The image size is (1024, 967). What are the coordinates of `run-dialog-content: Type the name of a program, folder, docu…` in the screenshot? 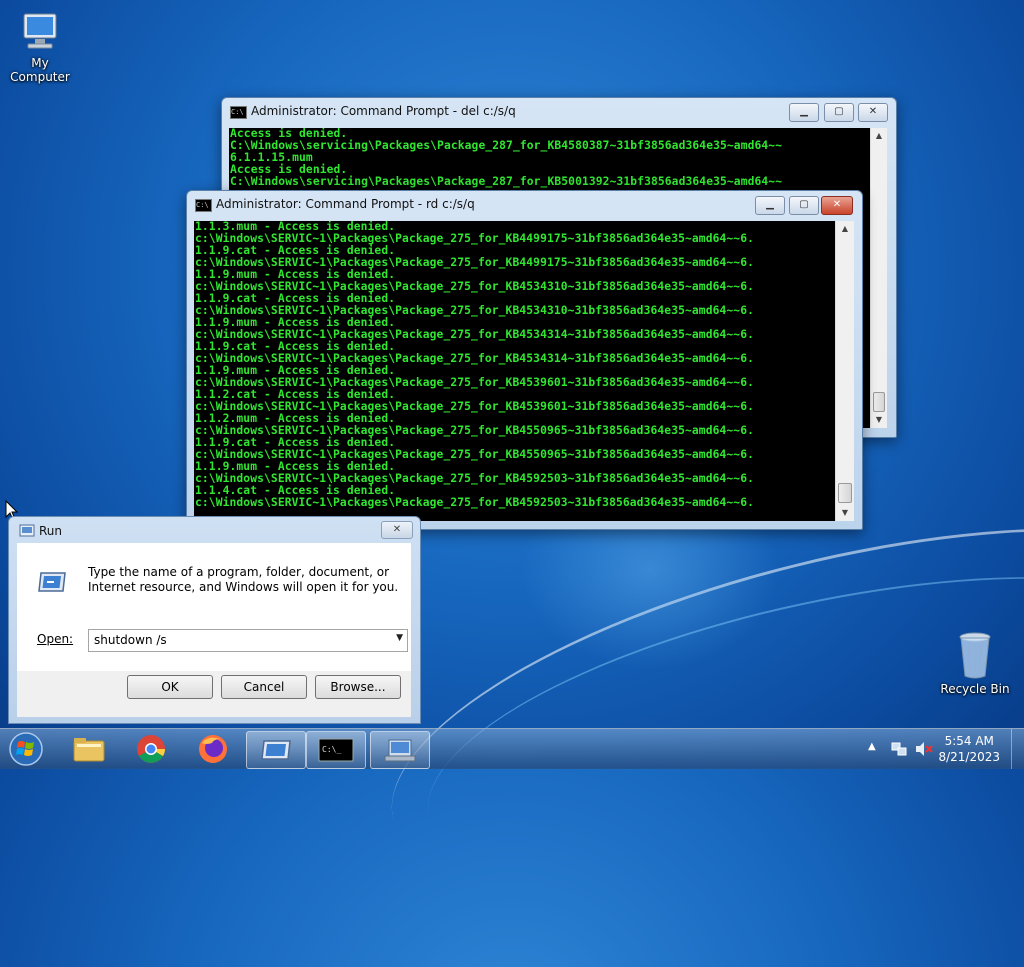 It's located at (214, 607).